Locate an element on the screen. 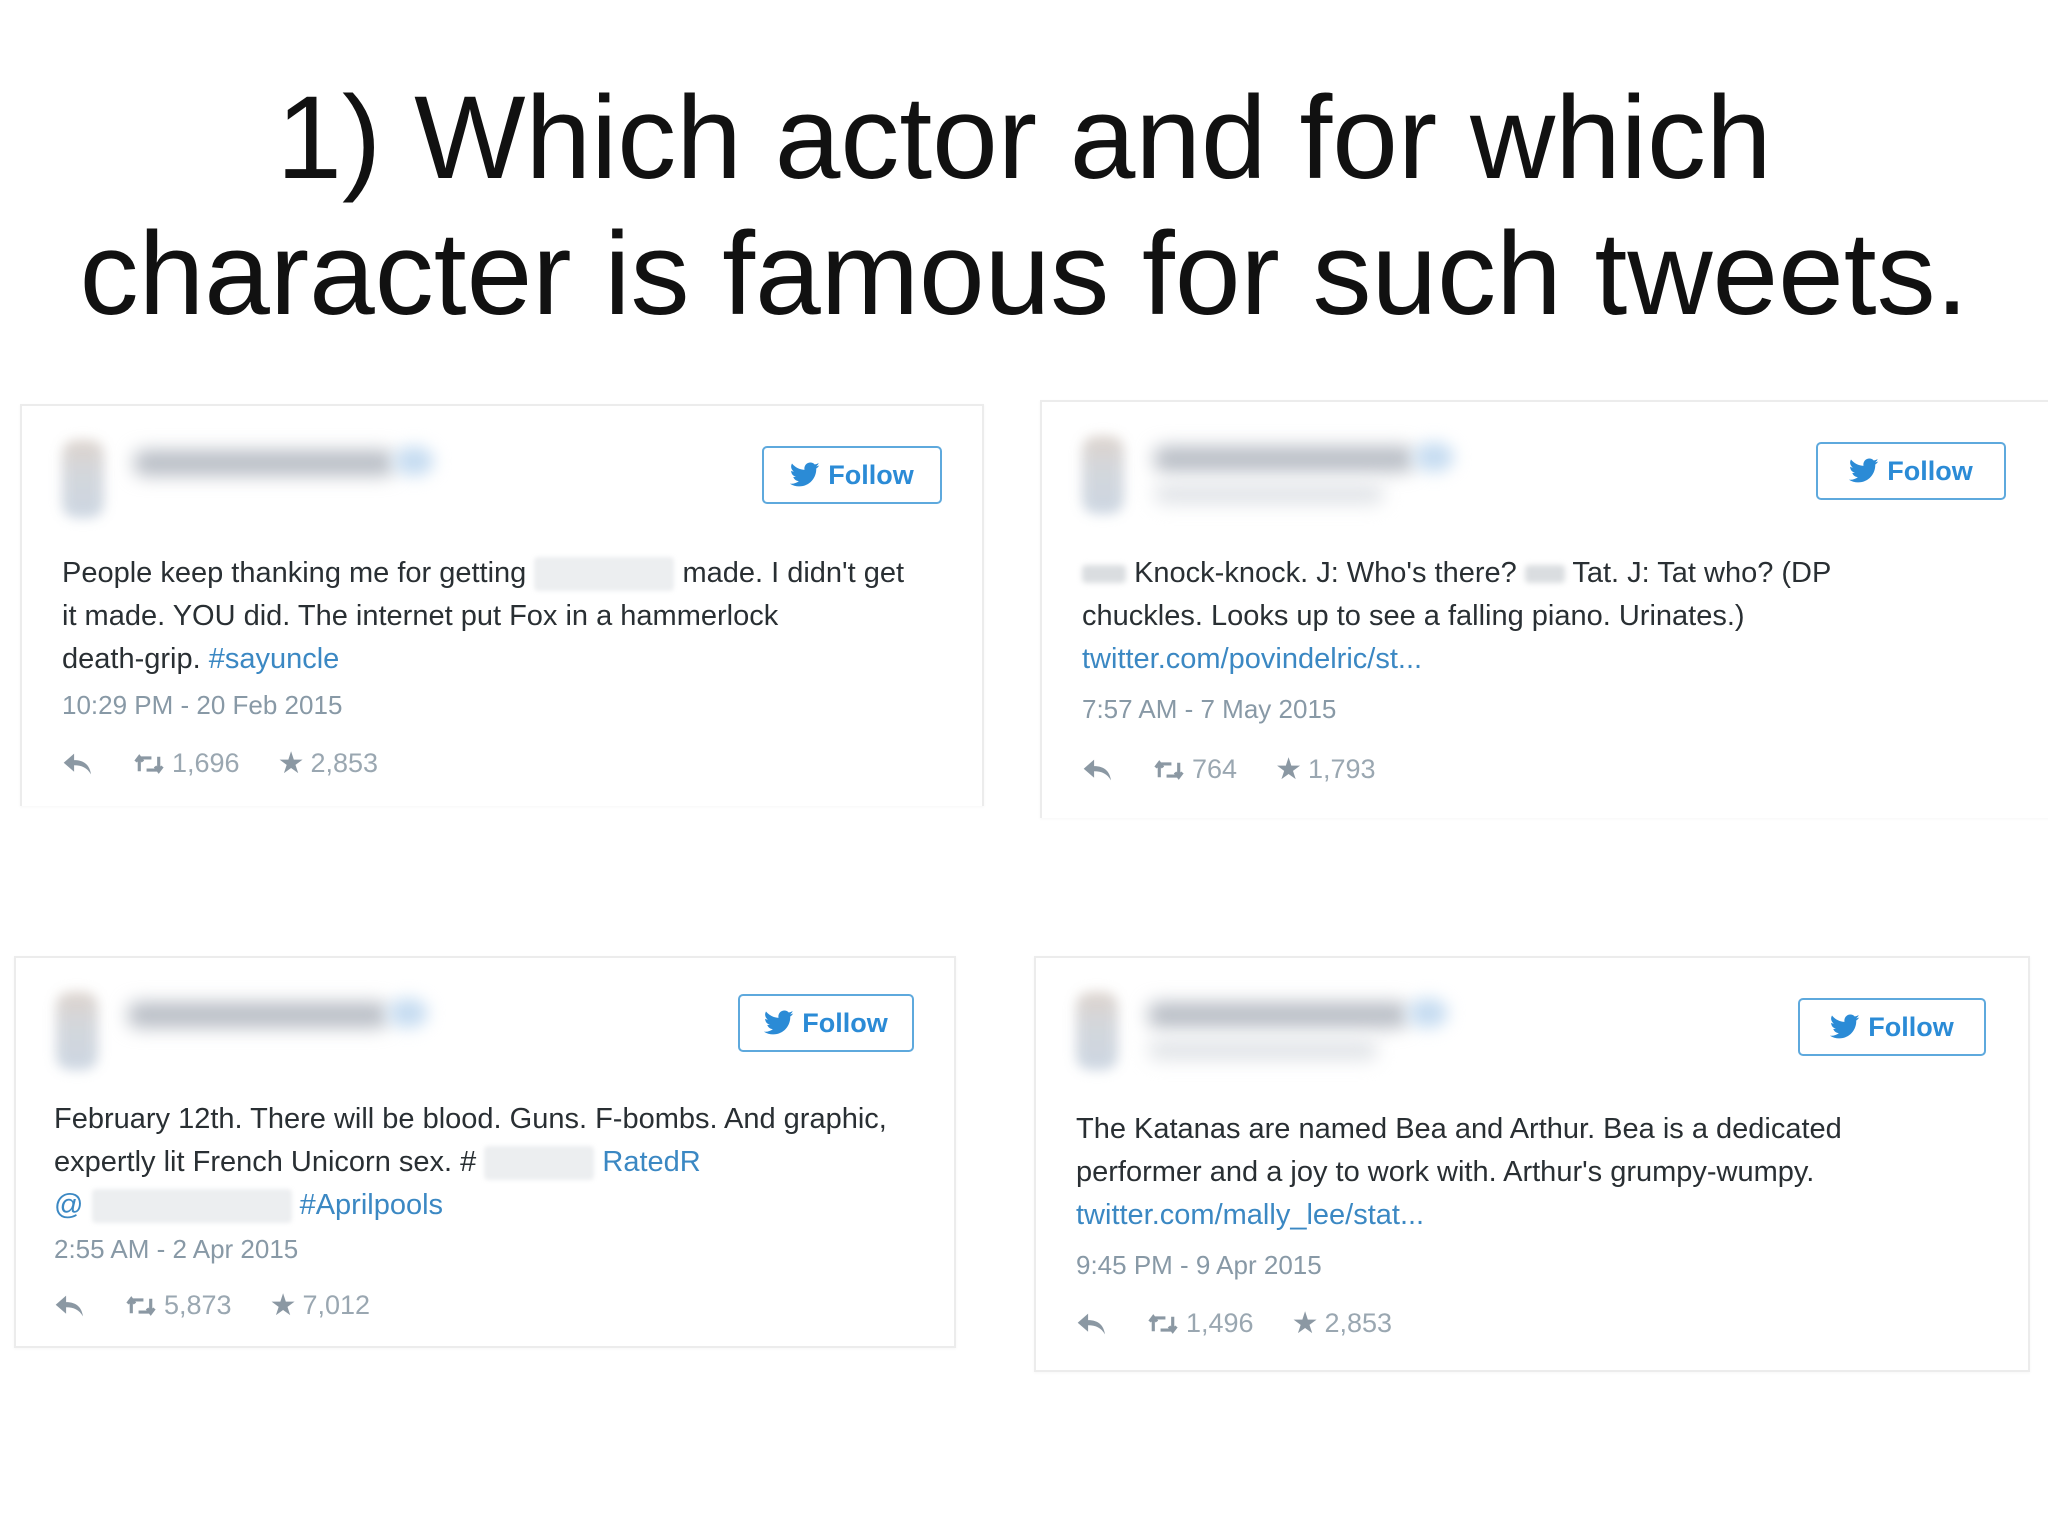 The image size is (2048, 1536). tweet-timestamp: 9:45 PM - 9 Apr 2015 is located at coordinates (1199, 1265).